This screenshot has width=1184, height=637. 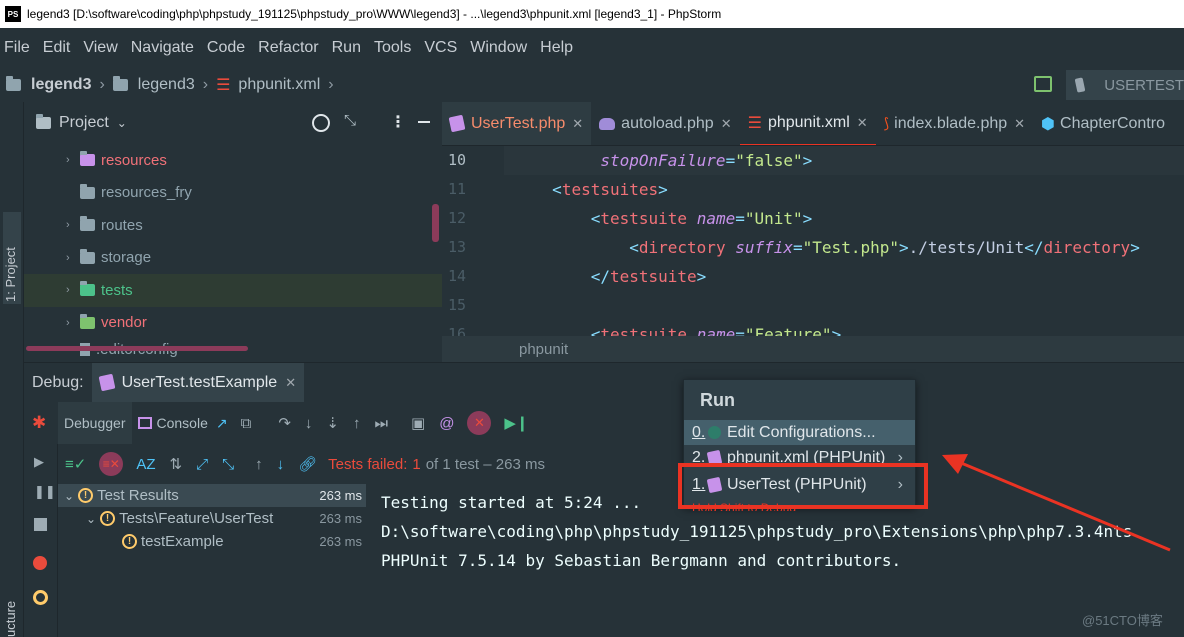 What do you see at coordinates (516, 423) in the screenshot?
I see `resume-icon: ▶❙` at bounding box center [516, 423].